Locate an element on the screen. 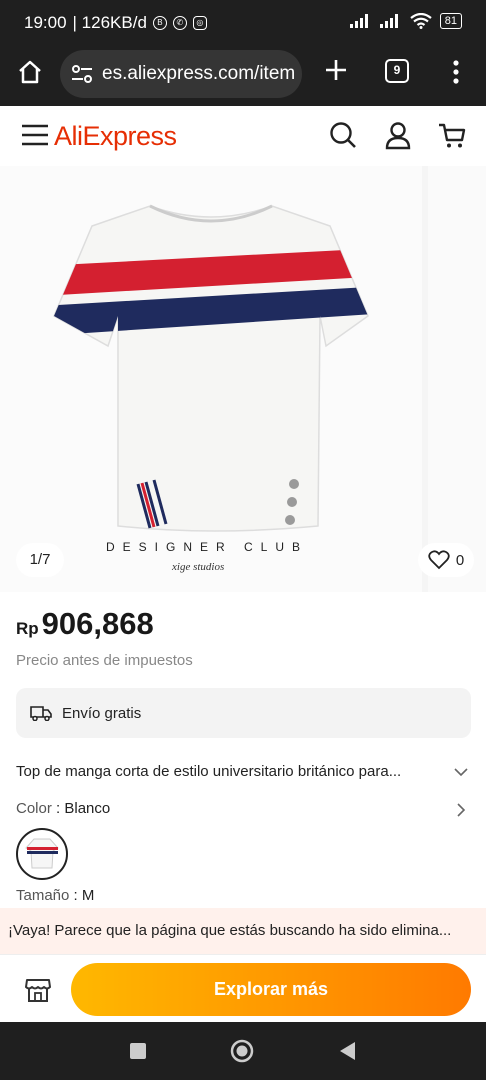 Image resolution: width=486 pixels, height=1080 pixels. more-menu-icon is located at coordinates (456, 72).